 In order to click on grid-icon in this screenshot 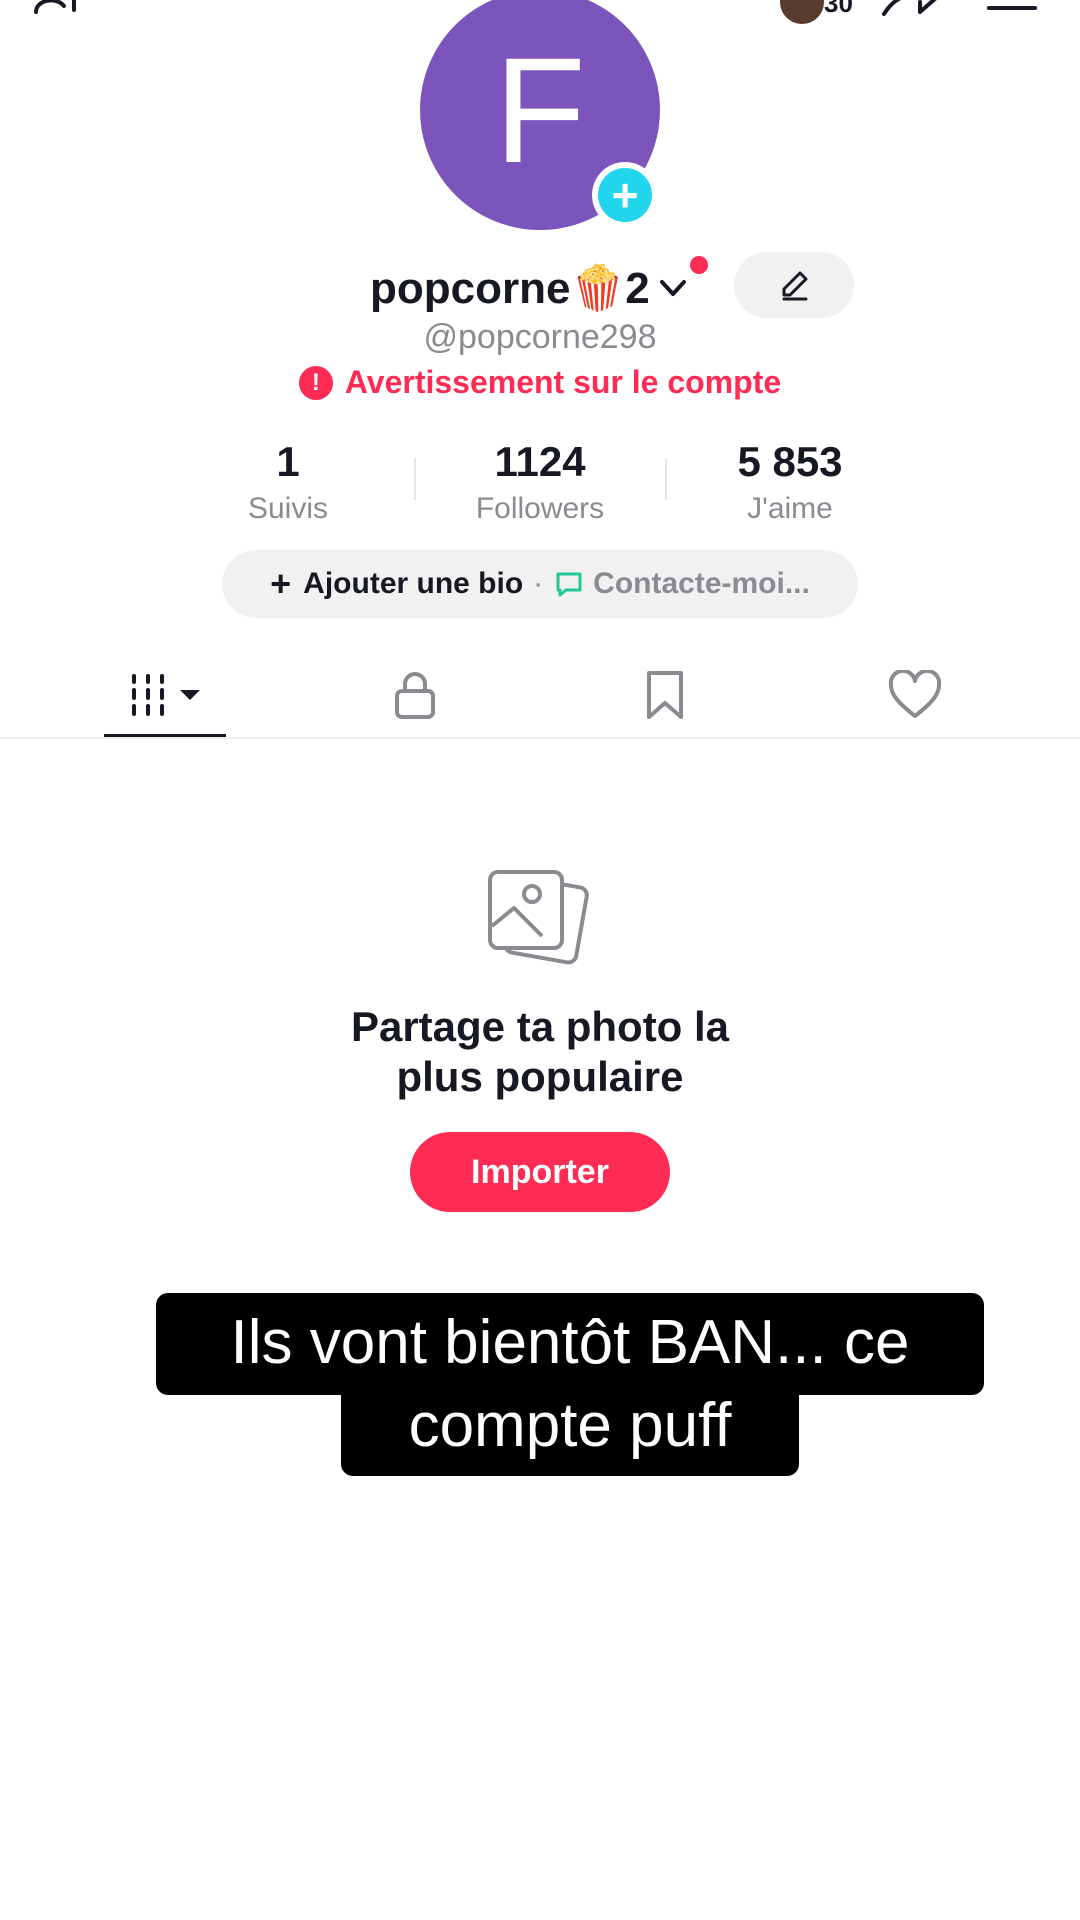, I will do `click(166, 695)`.